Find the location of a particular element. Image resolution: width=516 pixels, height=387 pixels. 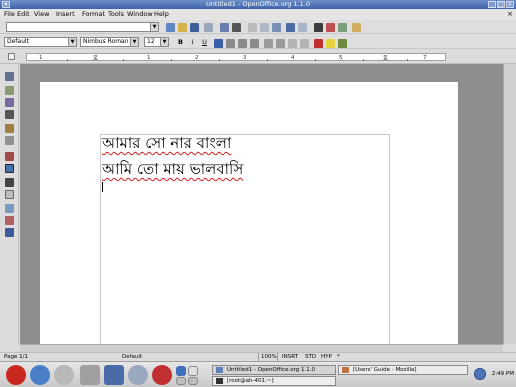

task-mozilla: [Users' Guide - Mozilla] is located at coordinates (403, 370).